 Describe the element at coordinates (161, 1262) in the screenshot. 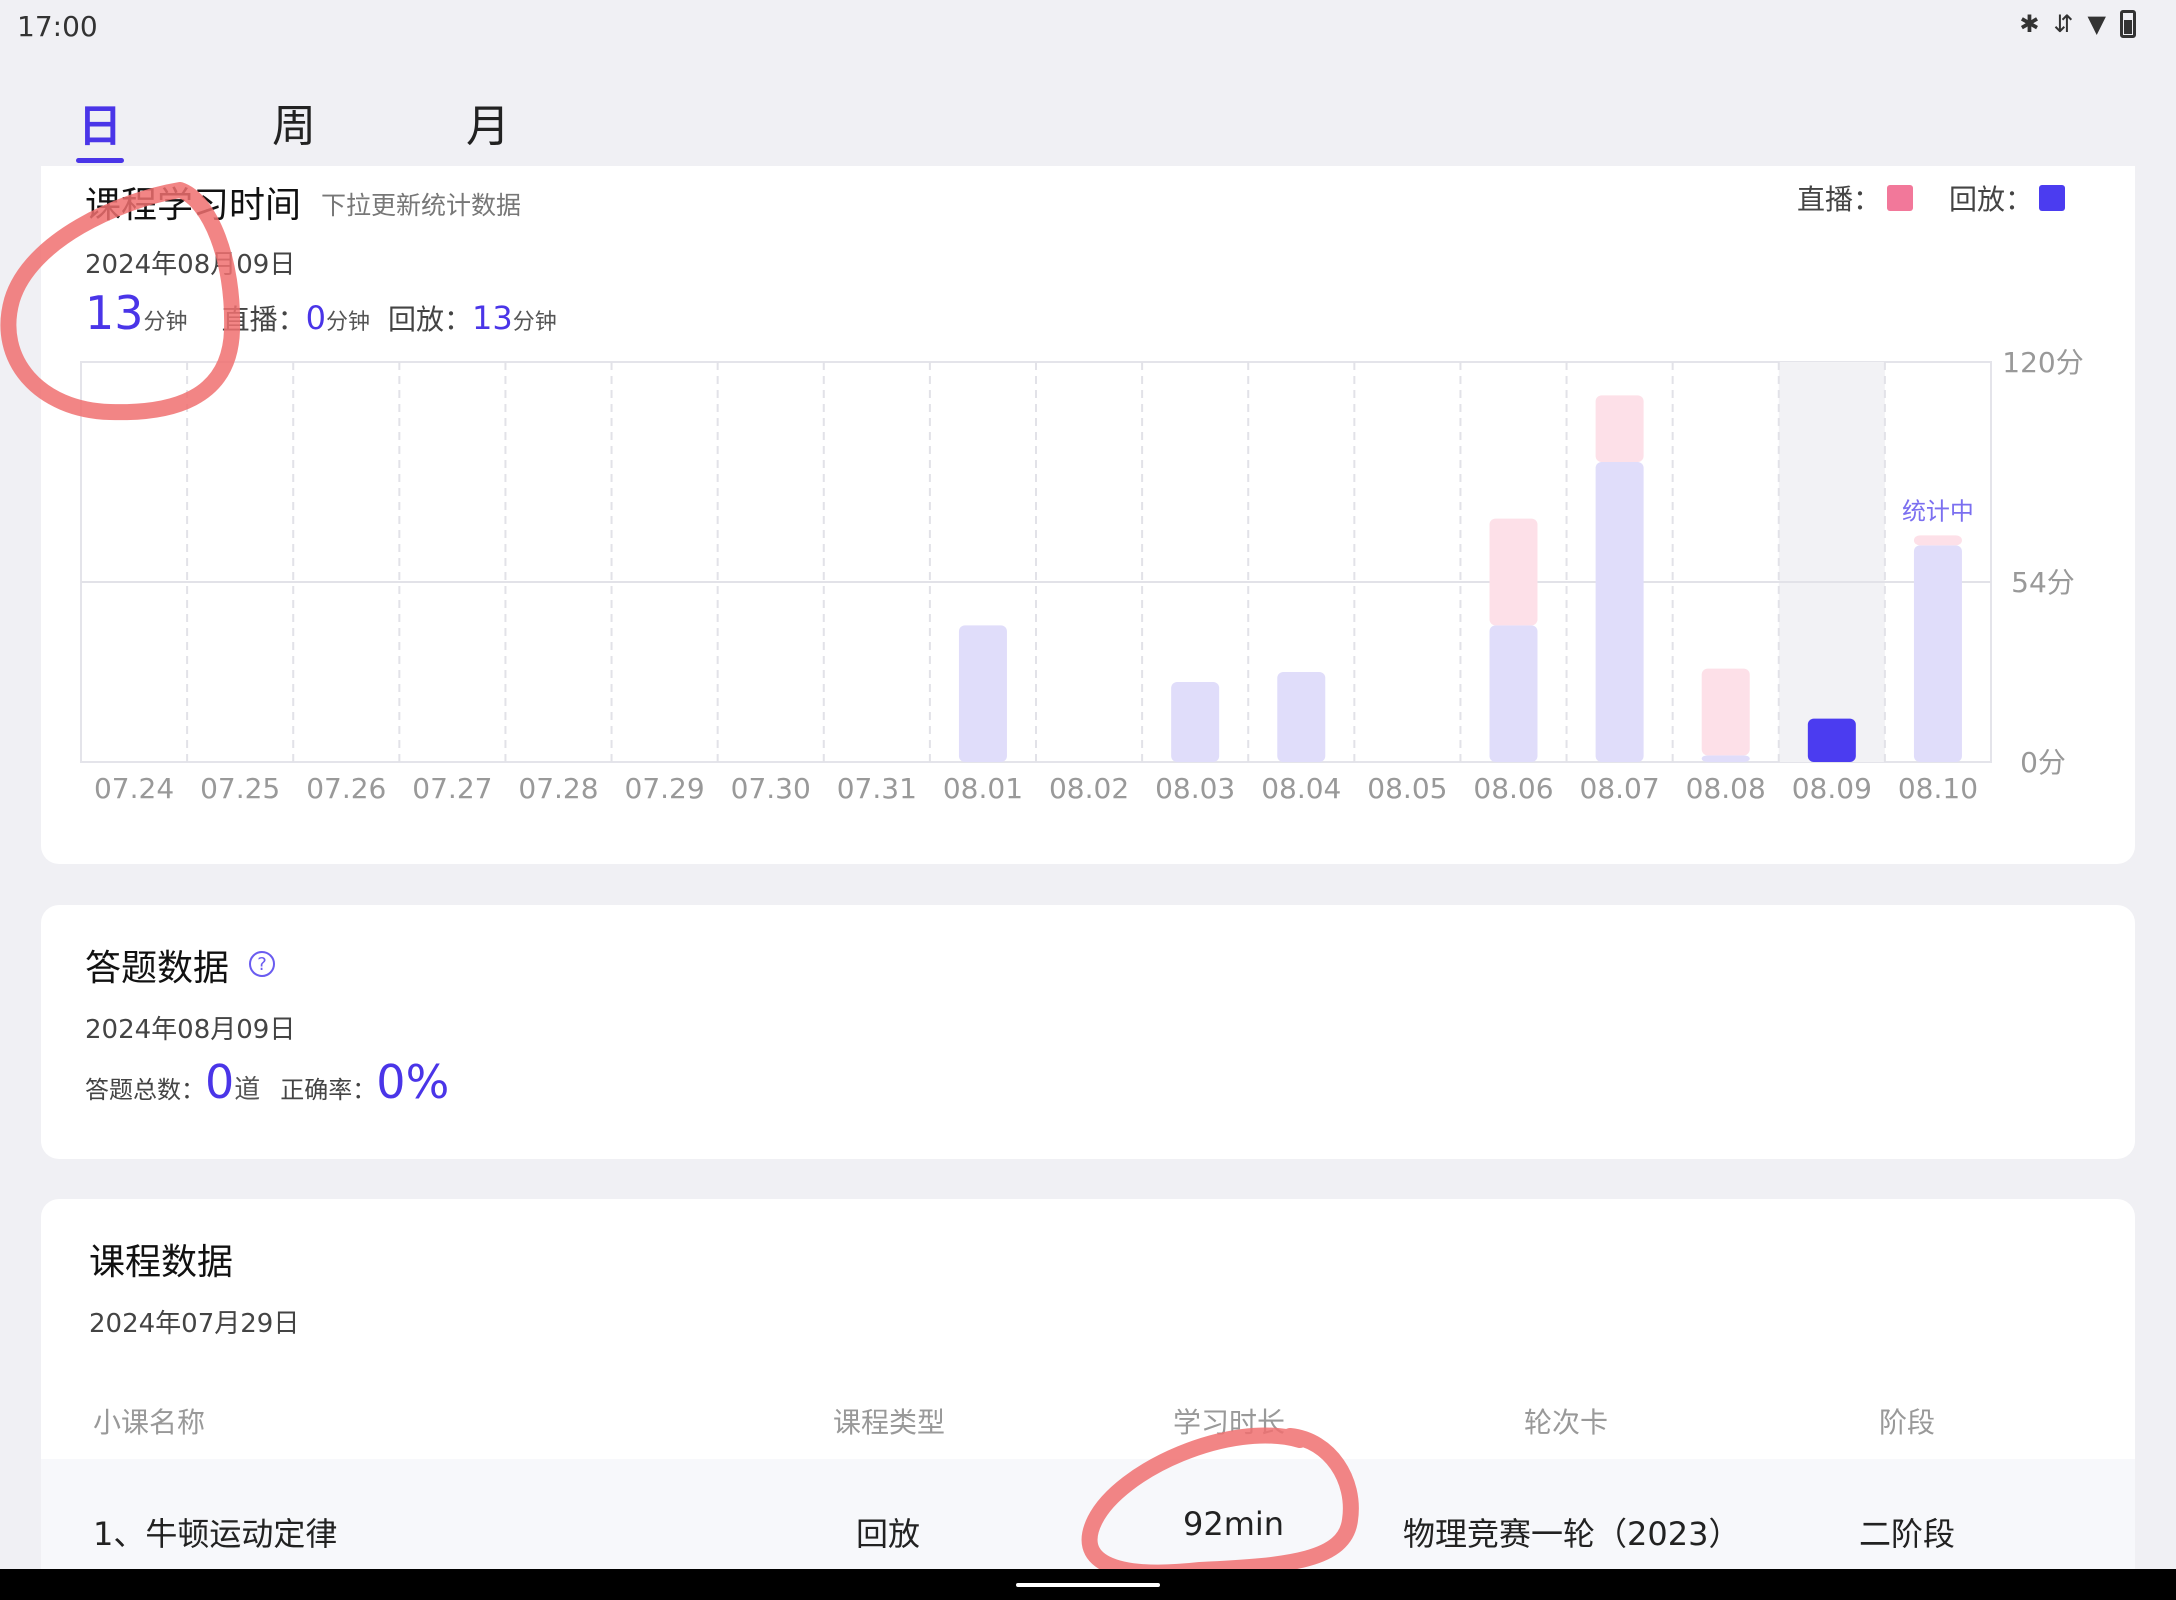

I see `course-title: 课程数据` at that location.